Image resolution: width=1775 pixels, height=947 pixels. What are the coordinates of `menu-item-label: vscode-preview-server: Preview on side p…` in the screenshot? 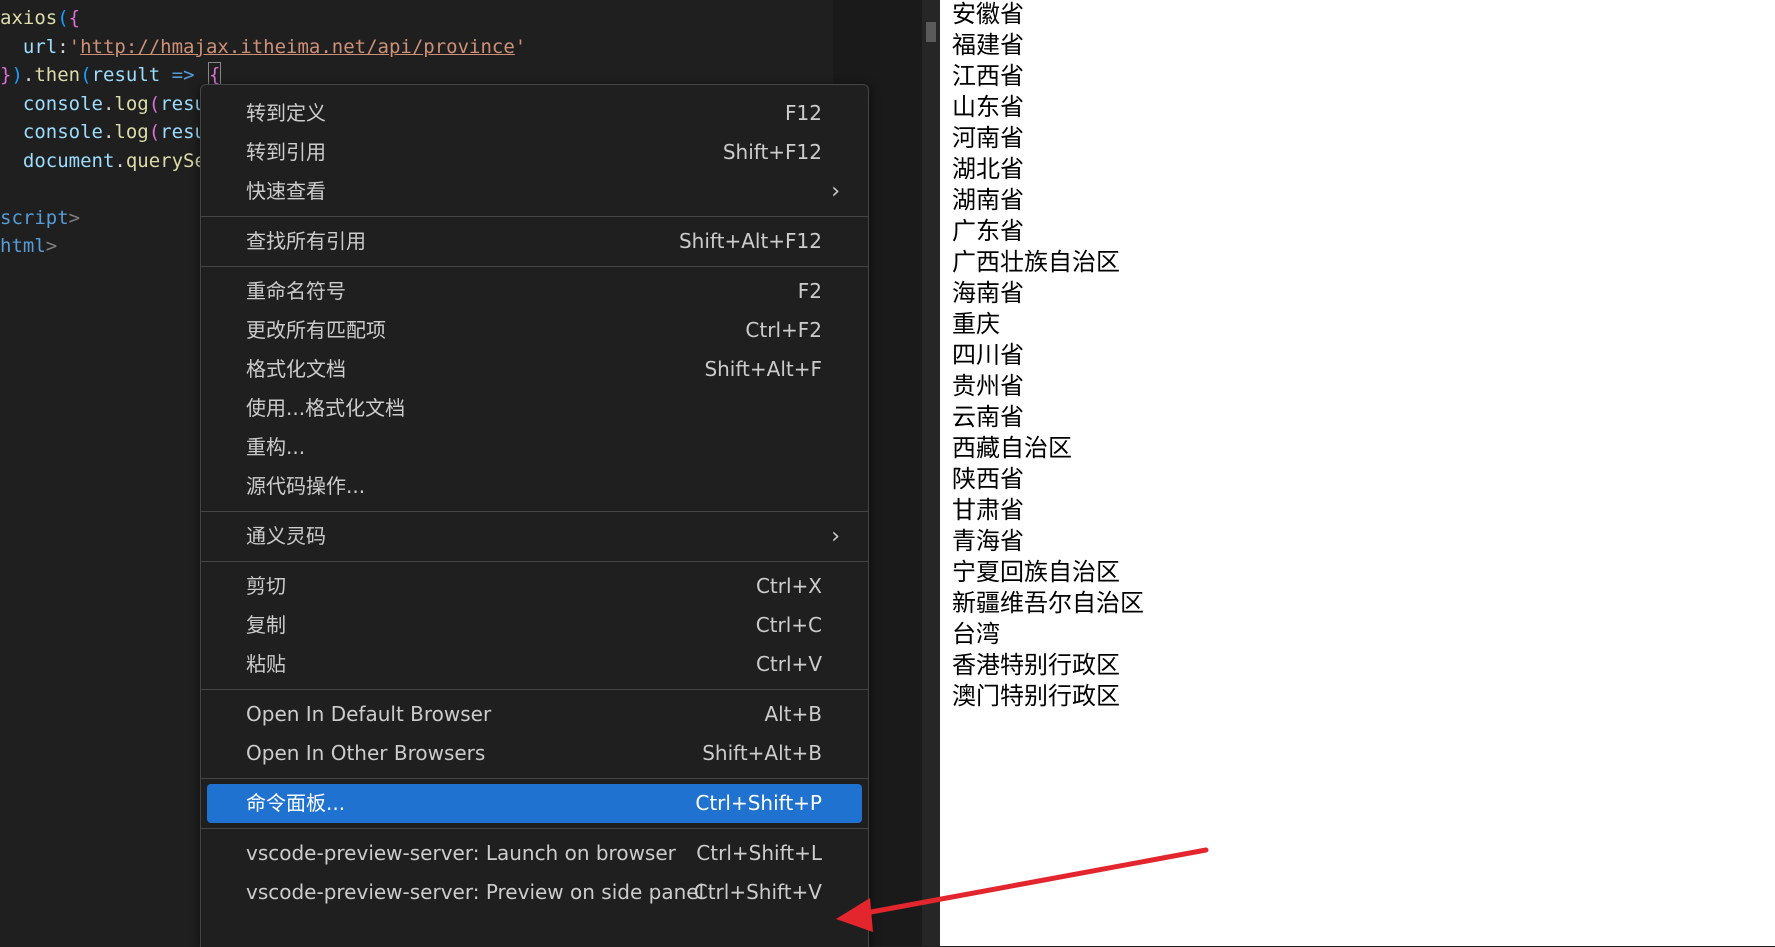 It's located at (475, 892).